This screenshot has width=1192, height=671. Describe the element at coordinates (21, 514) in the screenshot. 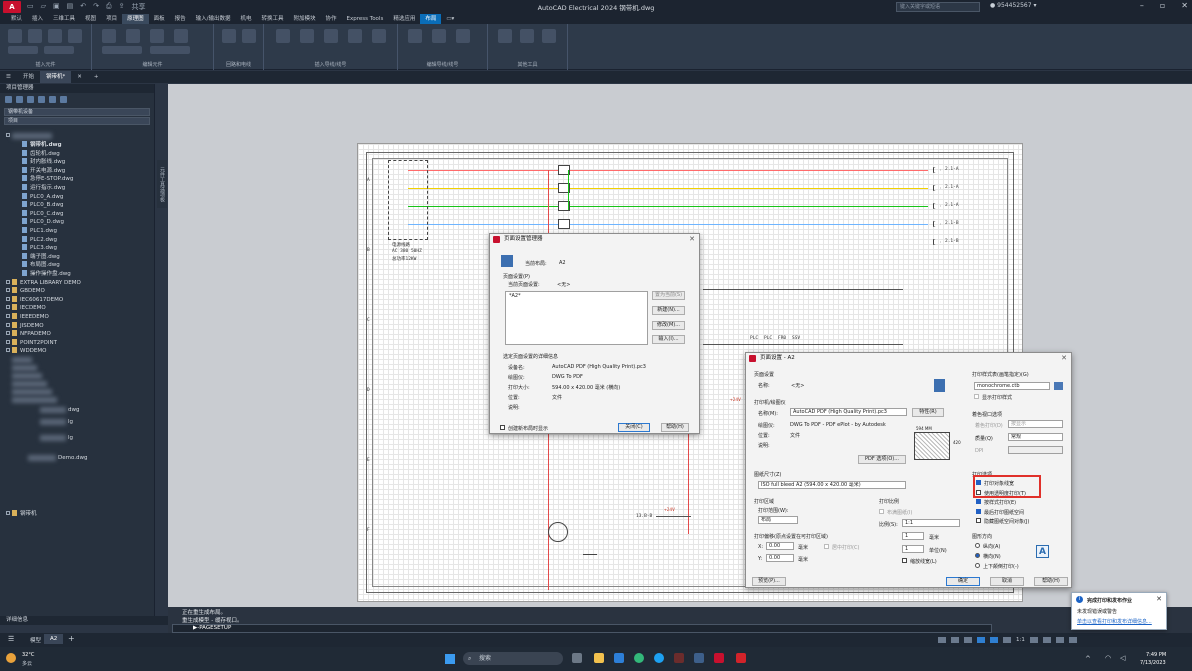

I see `tree-project: 钢带机` at that location.